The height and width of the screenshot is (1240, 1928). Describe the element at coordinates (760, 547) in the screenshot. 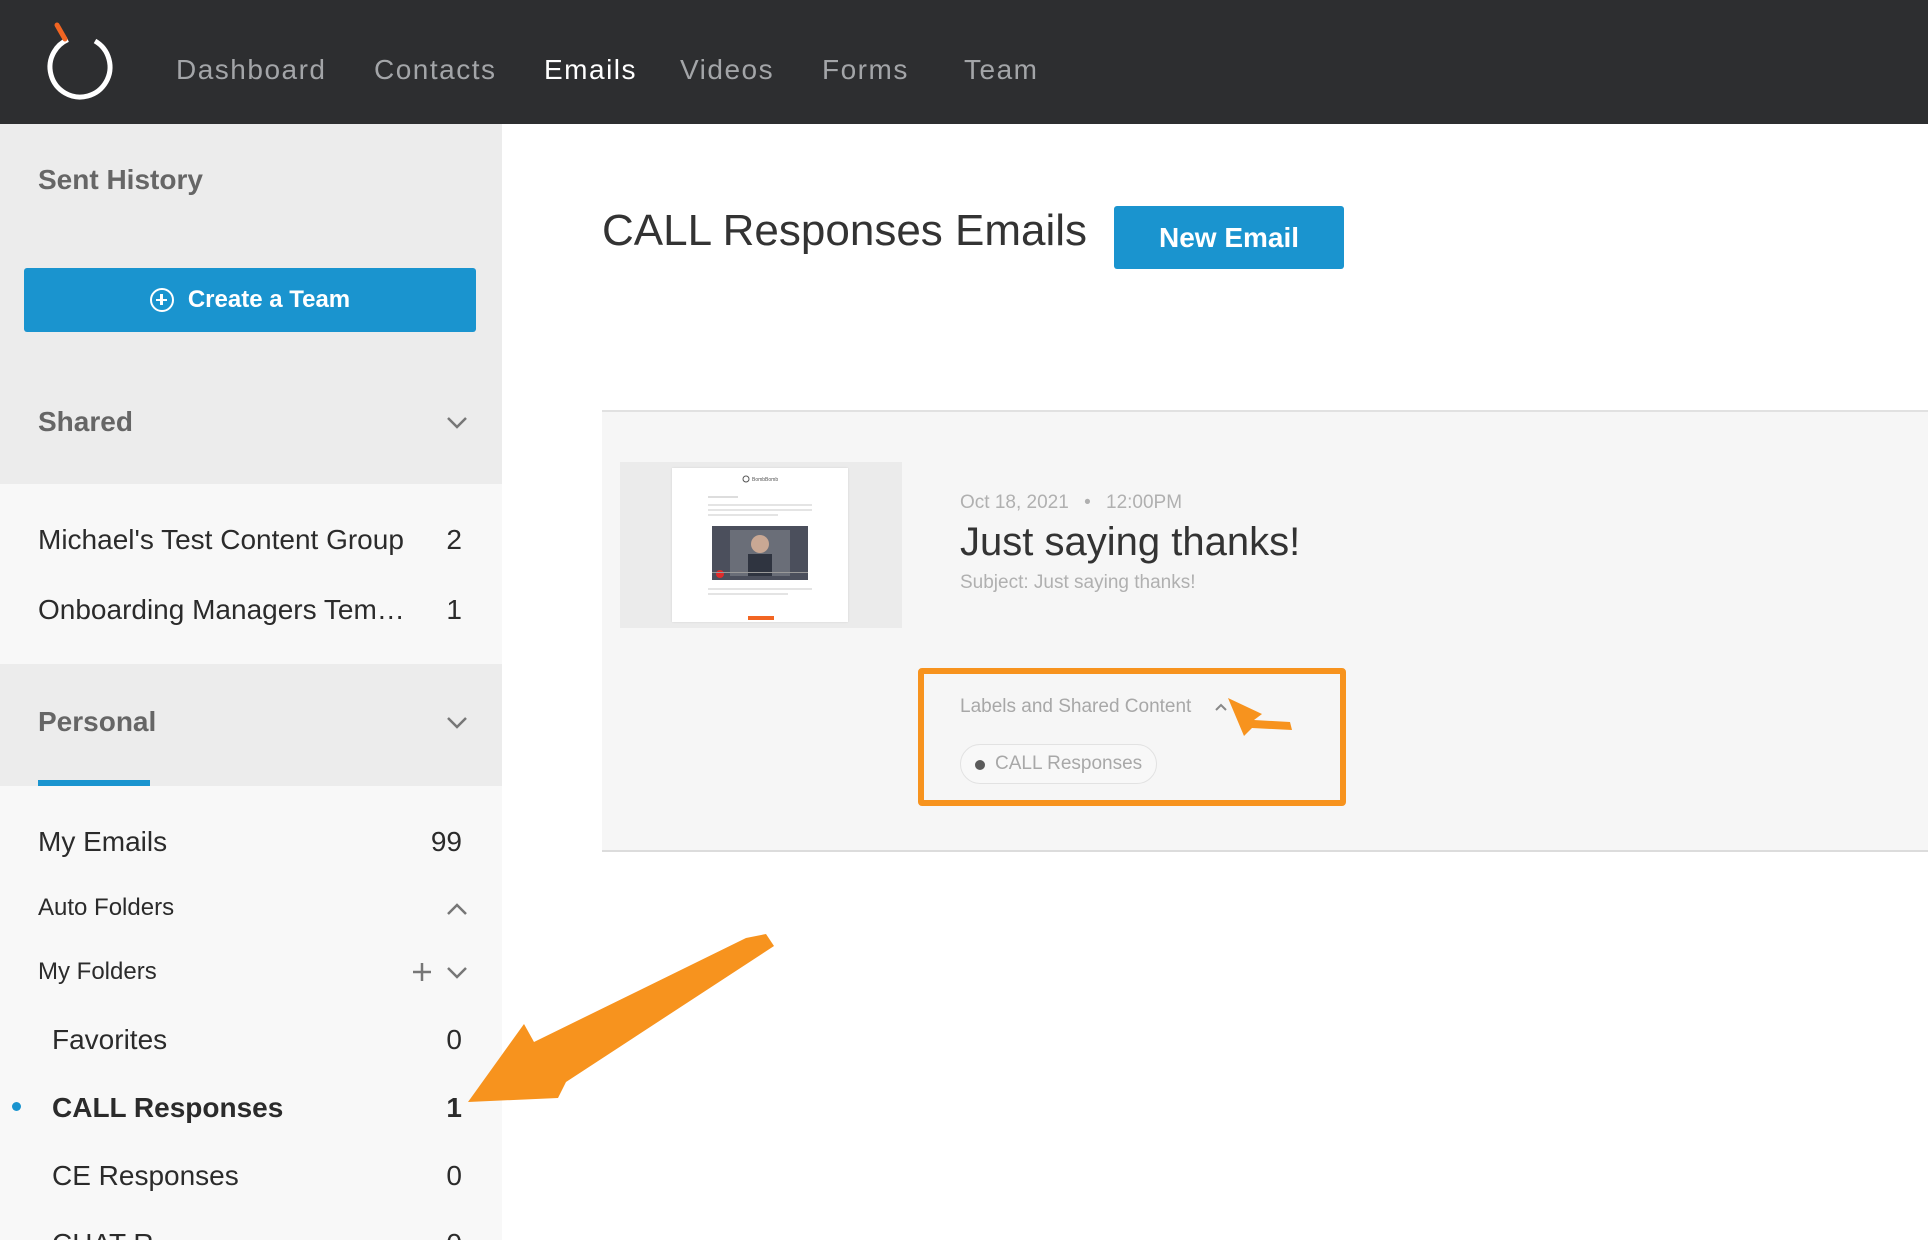

I see `email-preview-image: BombBomb` at that location.